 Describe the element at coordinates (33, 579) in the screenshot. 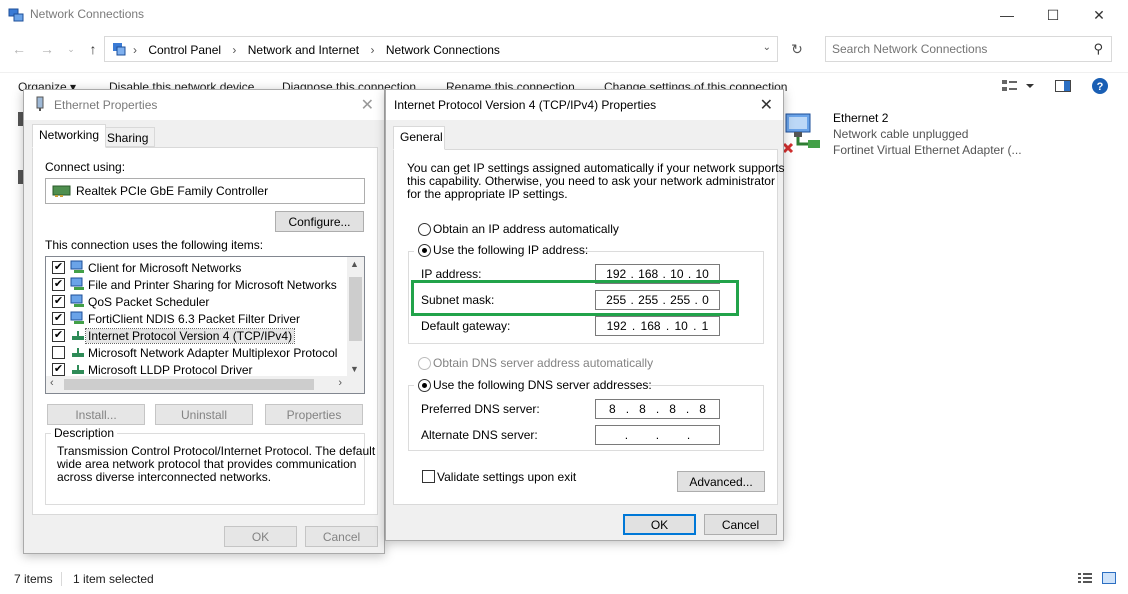

I see `item-count: 7 items` at that location.